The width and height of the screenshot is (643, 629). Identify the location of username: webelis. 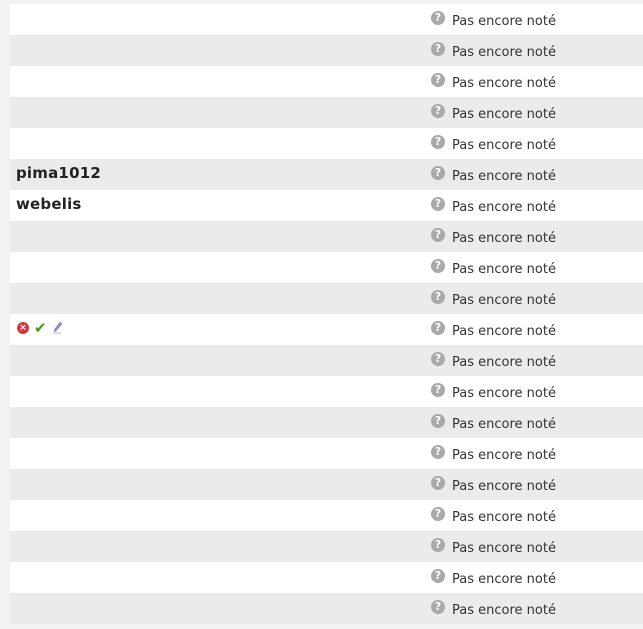
(49, 204).